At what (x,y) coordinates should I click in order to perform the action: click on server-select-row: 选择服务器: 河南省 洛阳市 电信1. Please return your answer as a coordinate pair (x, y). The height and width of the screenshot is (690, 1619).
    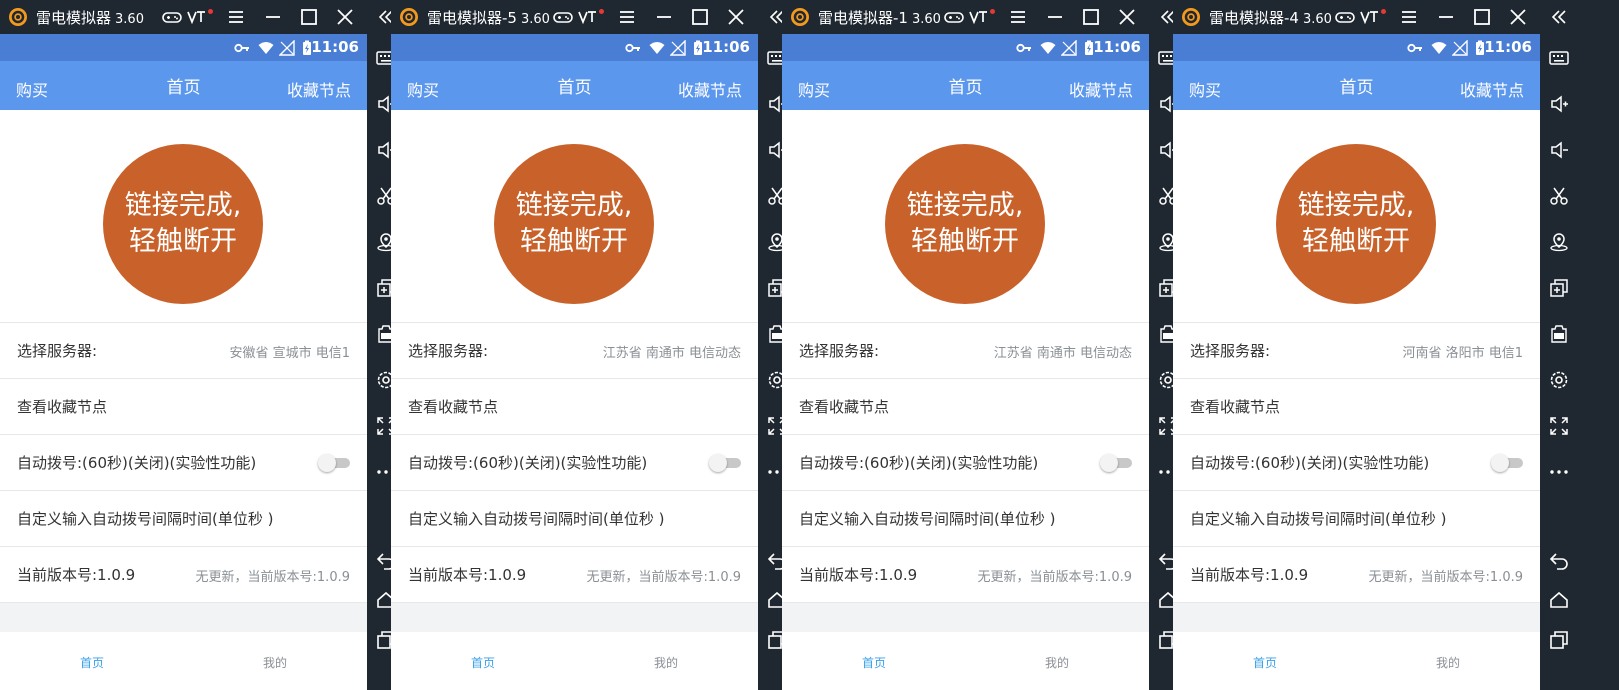
    Looking at the image, I should click on (1356, 350).